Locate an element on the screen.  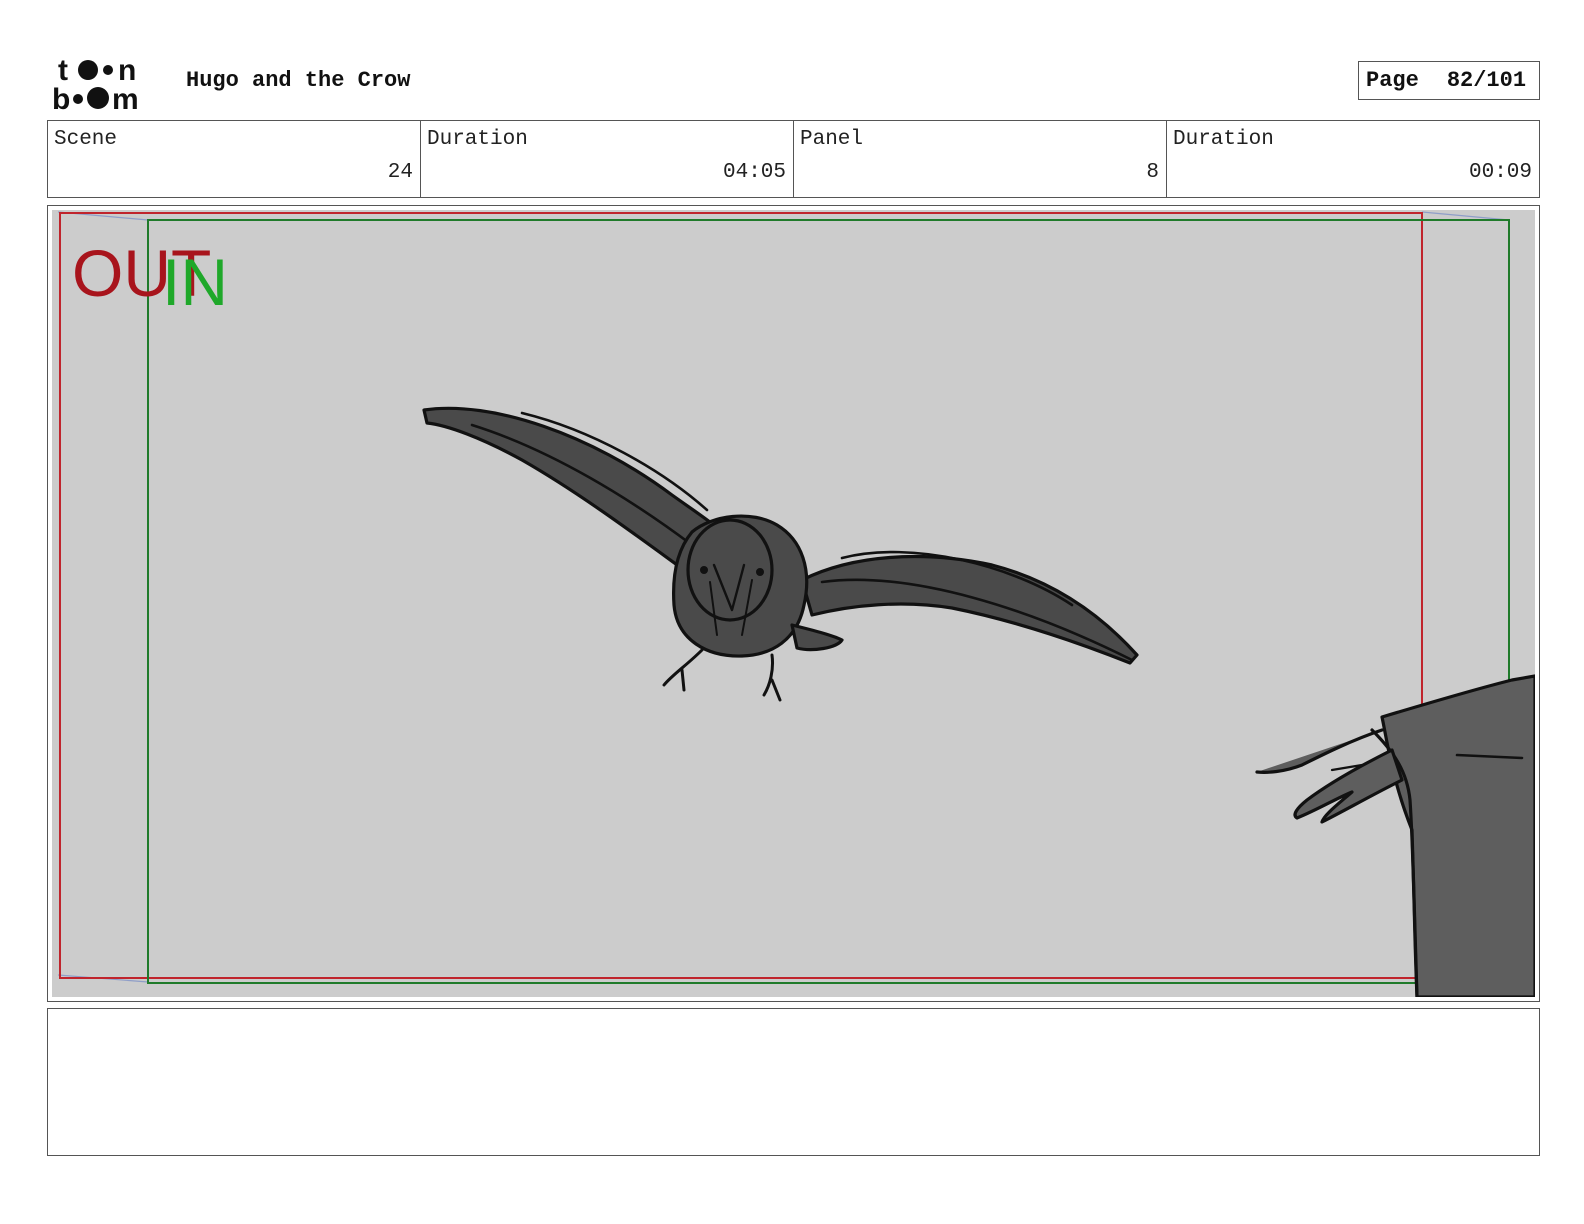
scene-label: Scene is located at coordinates (86, 139).